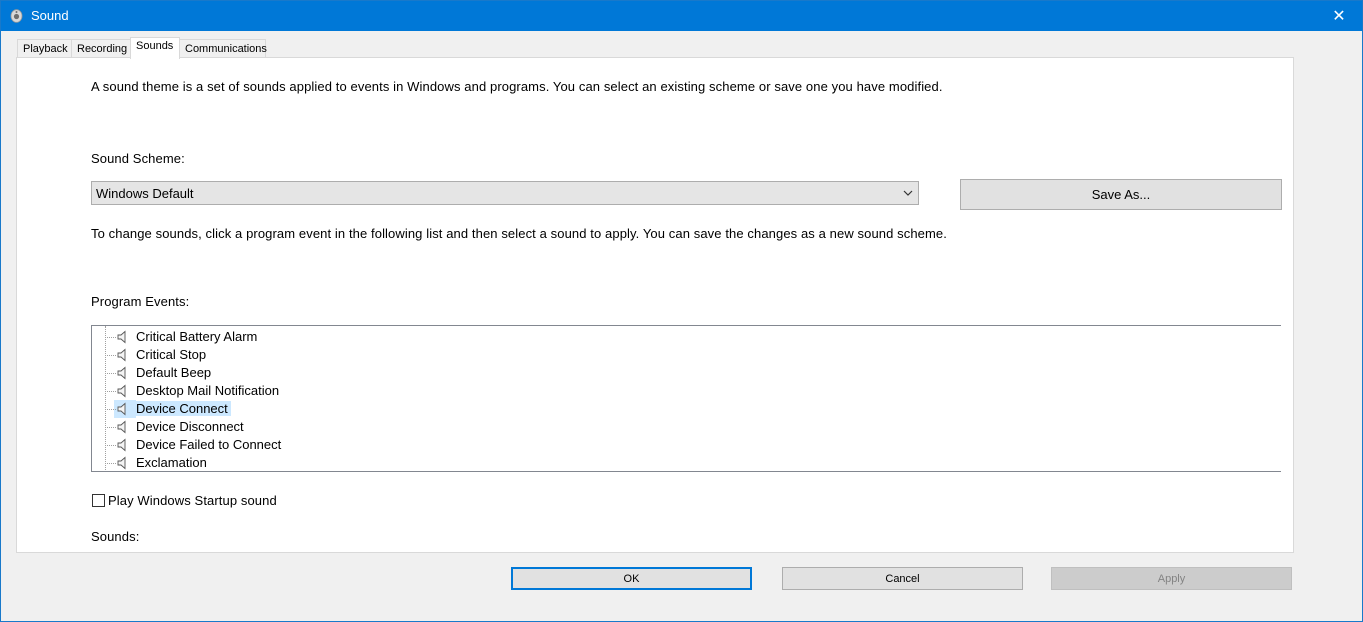 The width and height of the screenshot is (1363, 622). Describe the element at coordinates (174, 372) in the screenshot. I see `event-label: Default Beep` at that location.